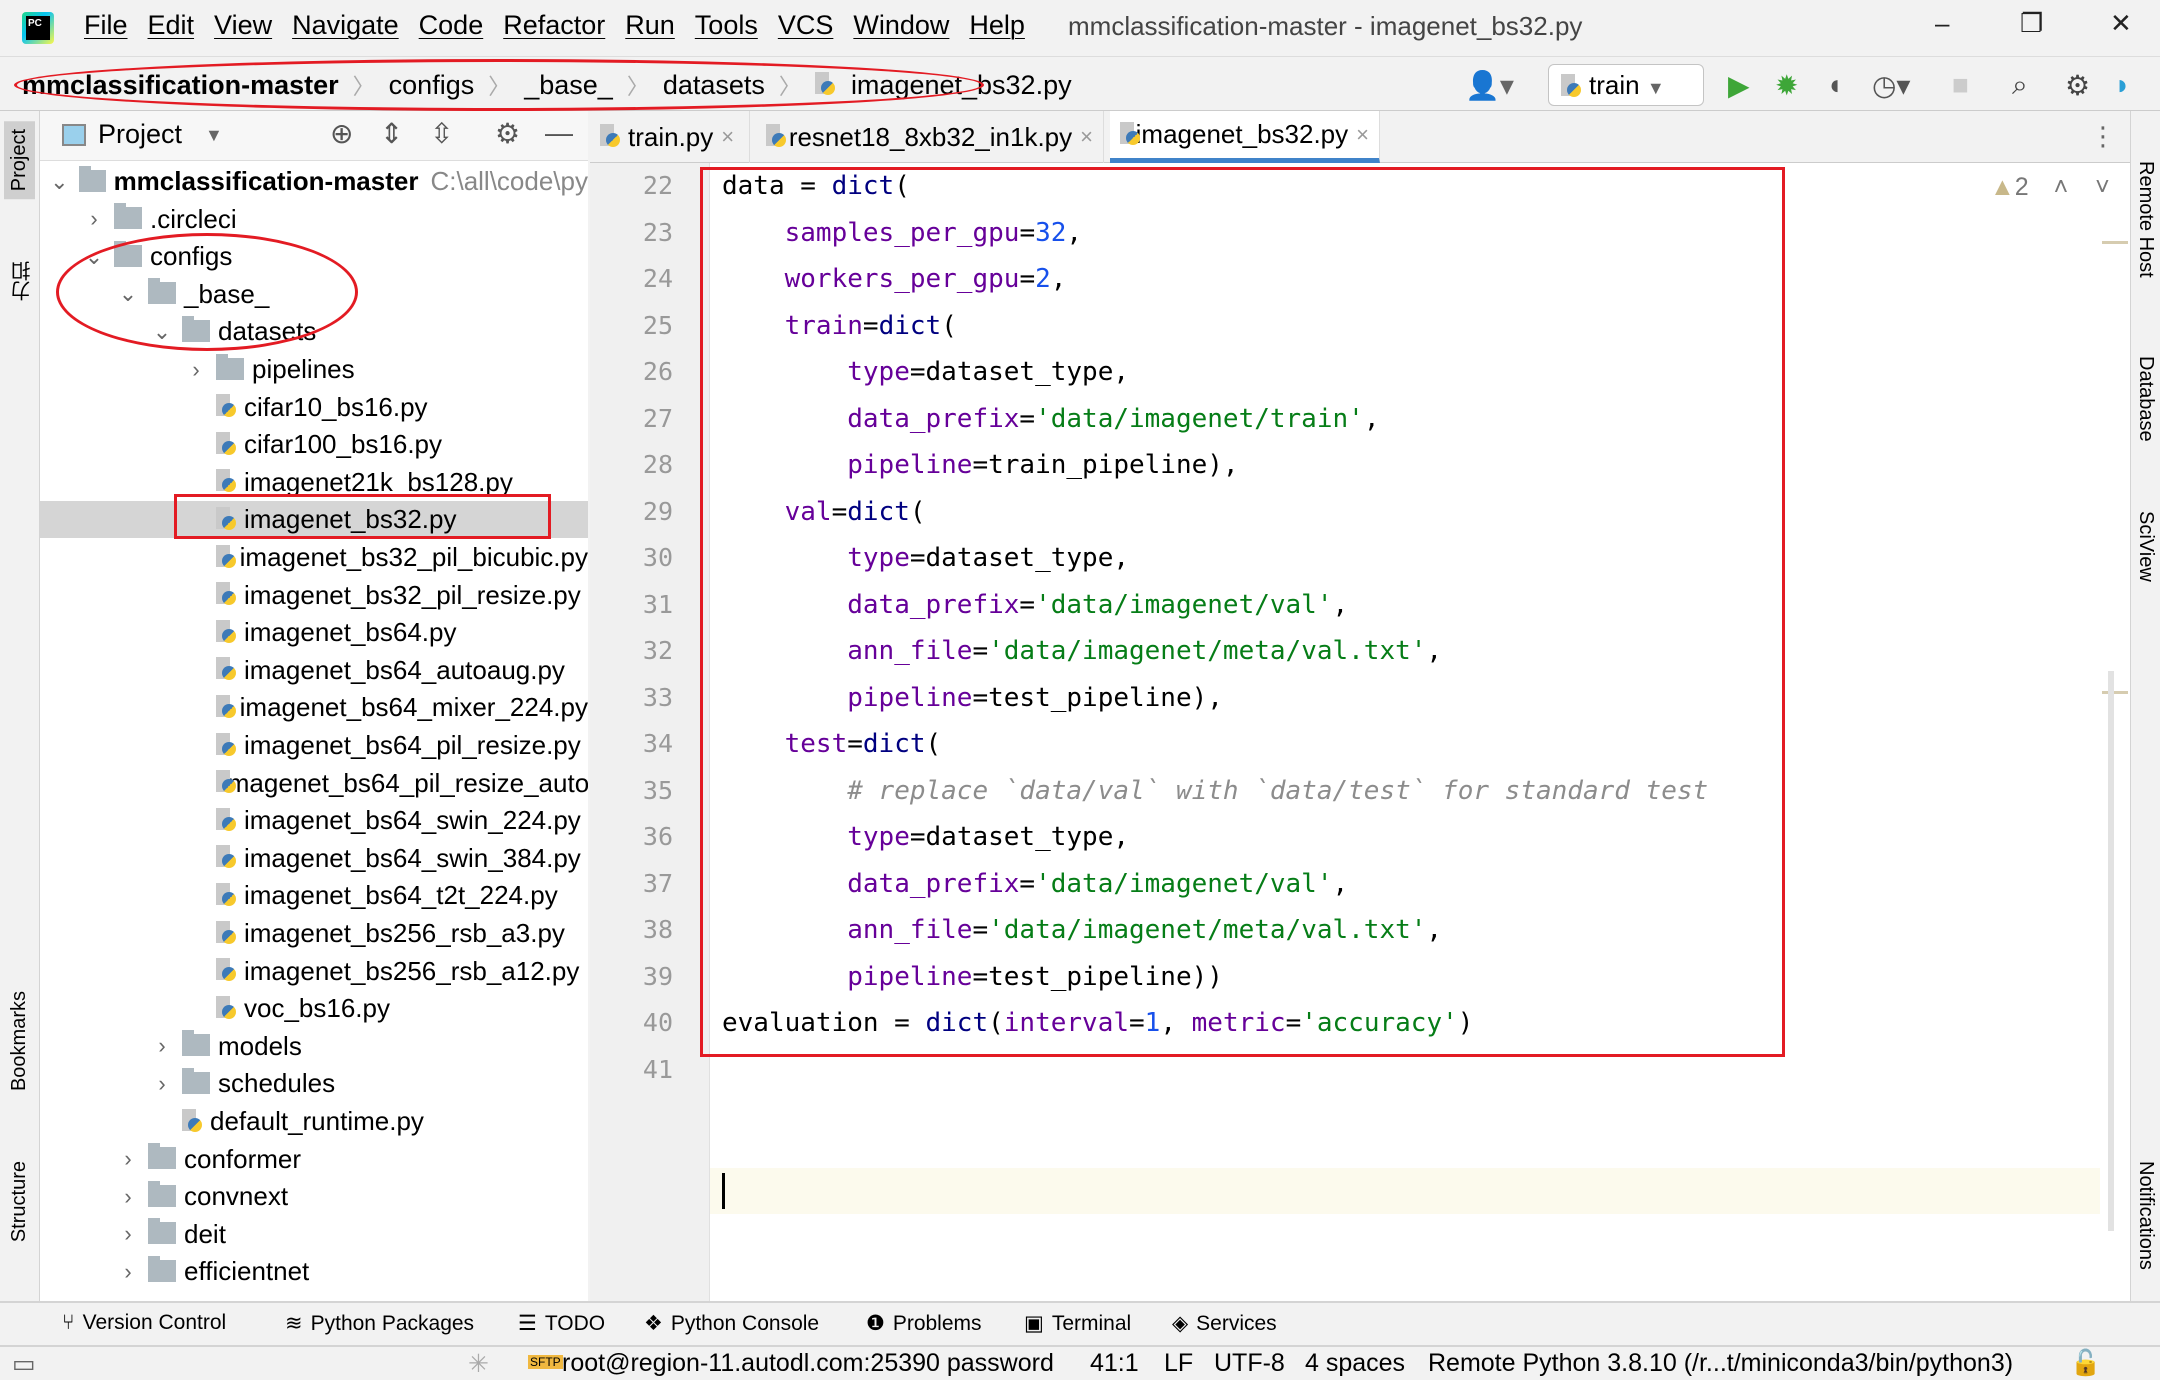 Image resolution: width=2160 pixels, height=1380 pixels. What do you see at coordinates (314, 181) in the screenshot?
I see `tree-root: ⌄ mmclassification-master C:\all\code\py` at bounding box center [314, 181].